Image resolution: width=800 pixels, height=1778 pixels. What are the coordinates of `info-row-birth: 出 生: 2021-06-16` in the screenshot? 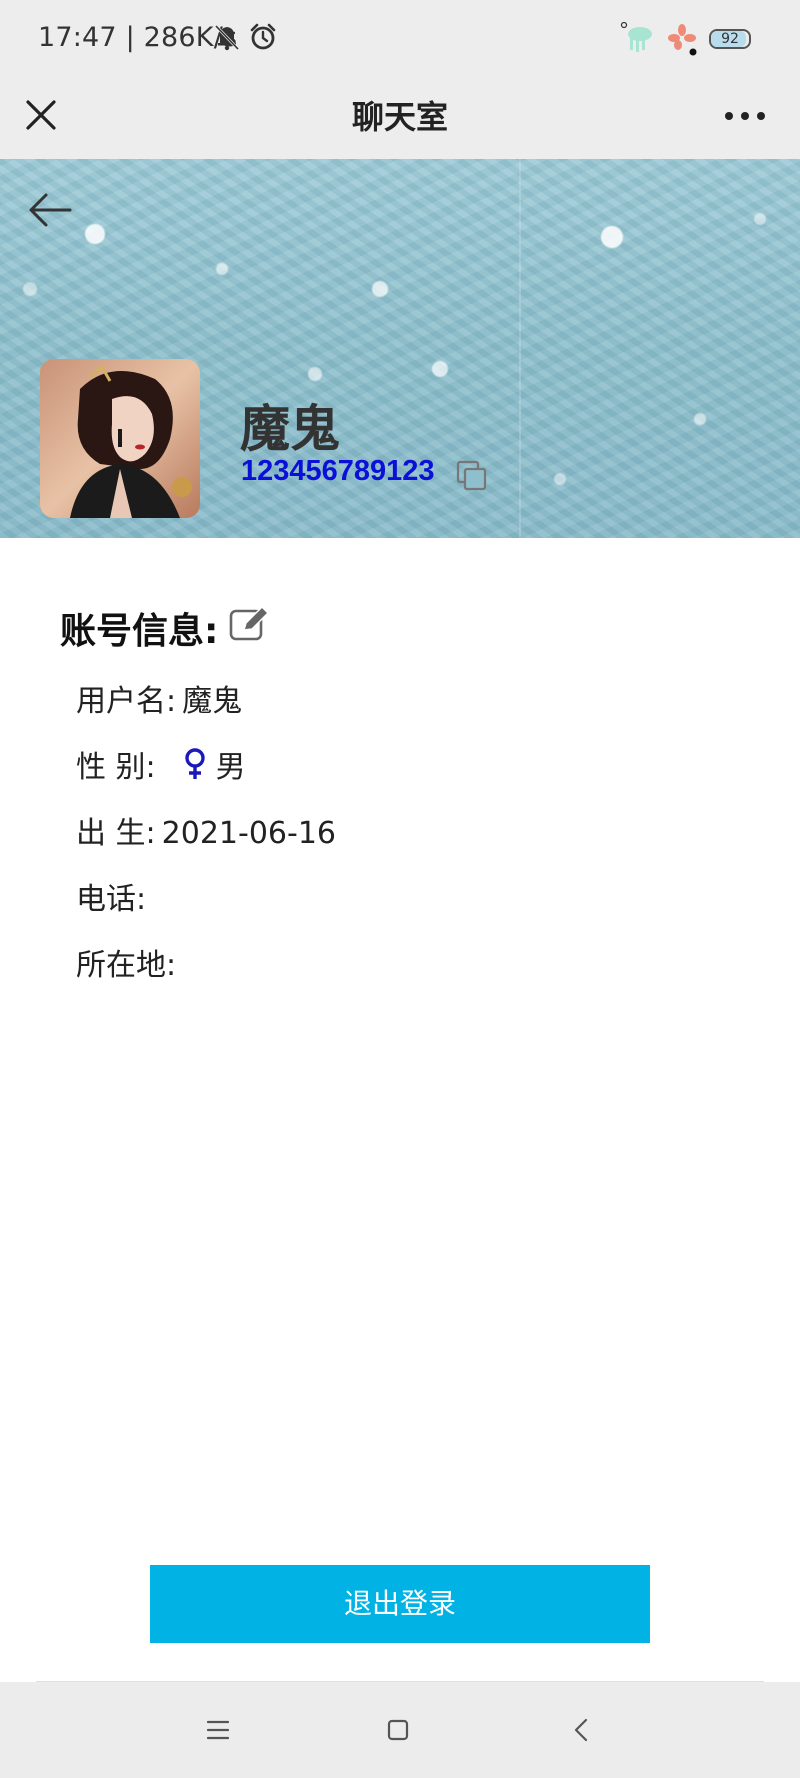 It's located at (206, 830).